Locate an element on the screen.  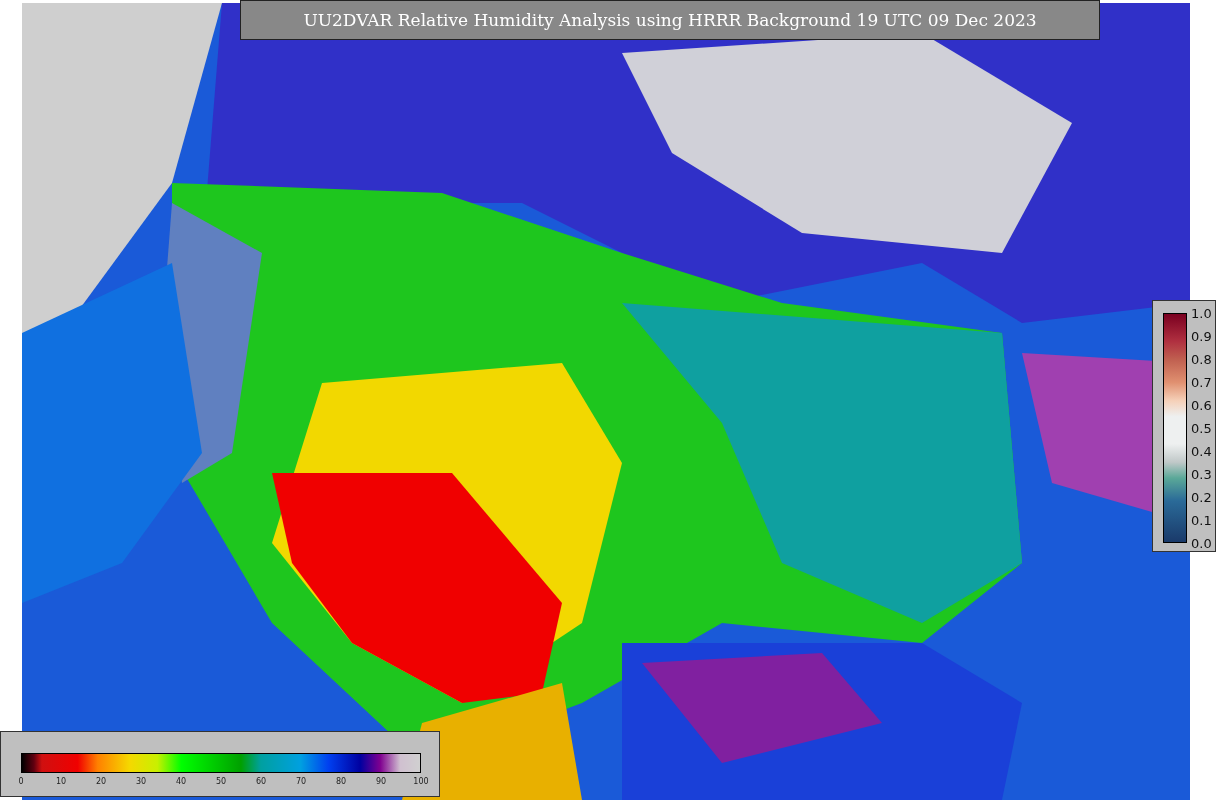
colorbar-tick-label: 70 is located at coordinates (301, 781).